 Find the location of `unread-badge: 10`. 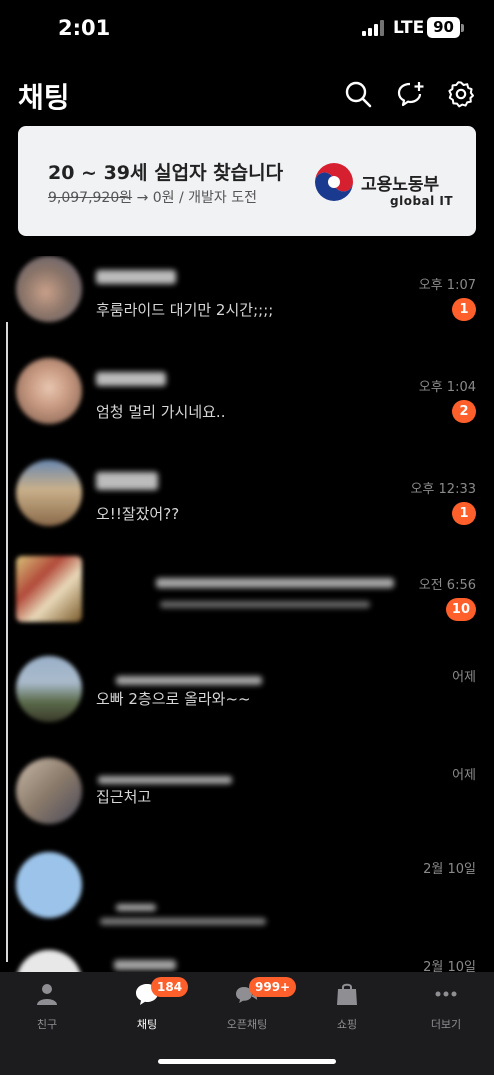

unread-badge: 10 is located at coordinates (460, 609).